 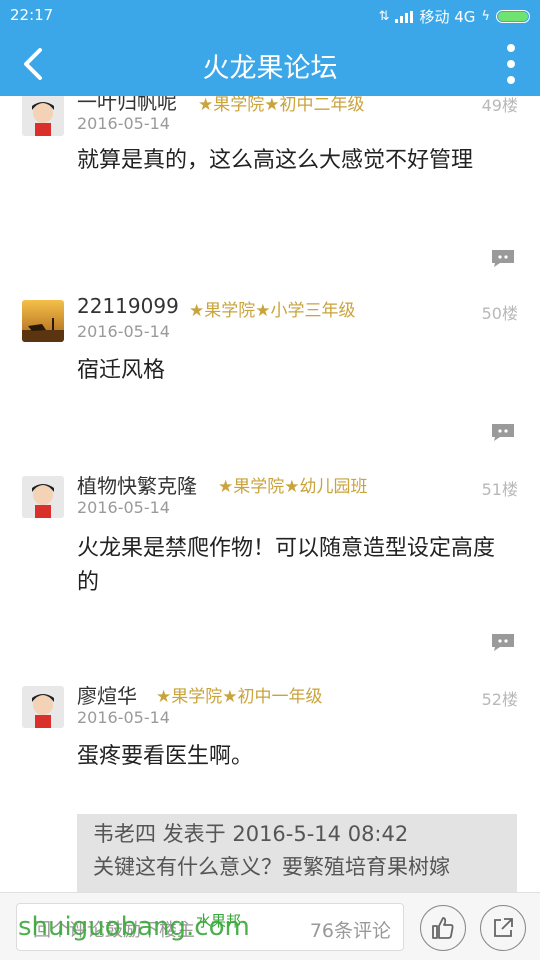 I want to click on carrier-label: 移动 4G, so click(x=447, y=17).